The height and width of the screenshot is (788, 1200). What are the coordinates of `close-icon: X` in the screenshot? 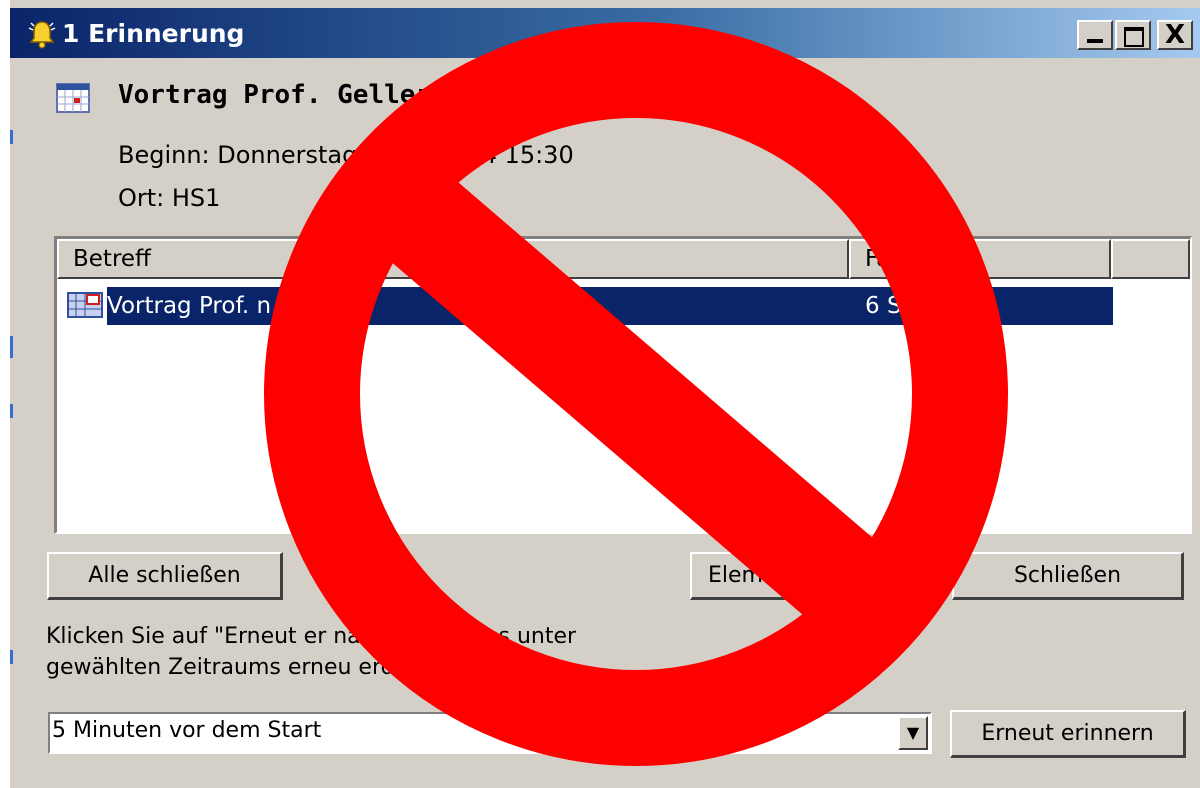 It's located at (1175, 35).